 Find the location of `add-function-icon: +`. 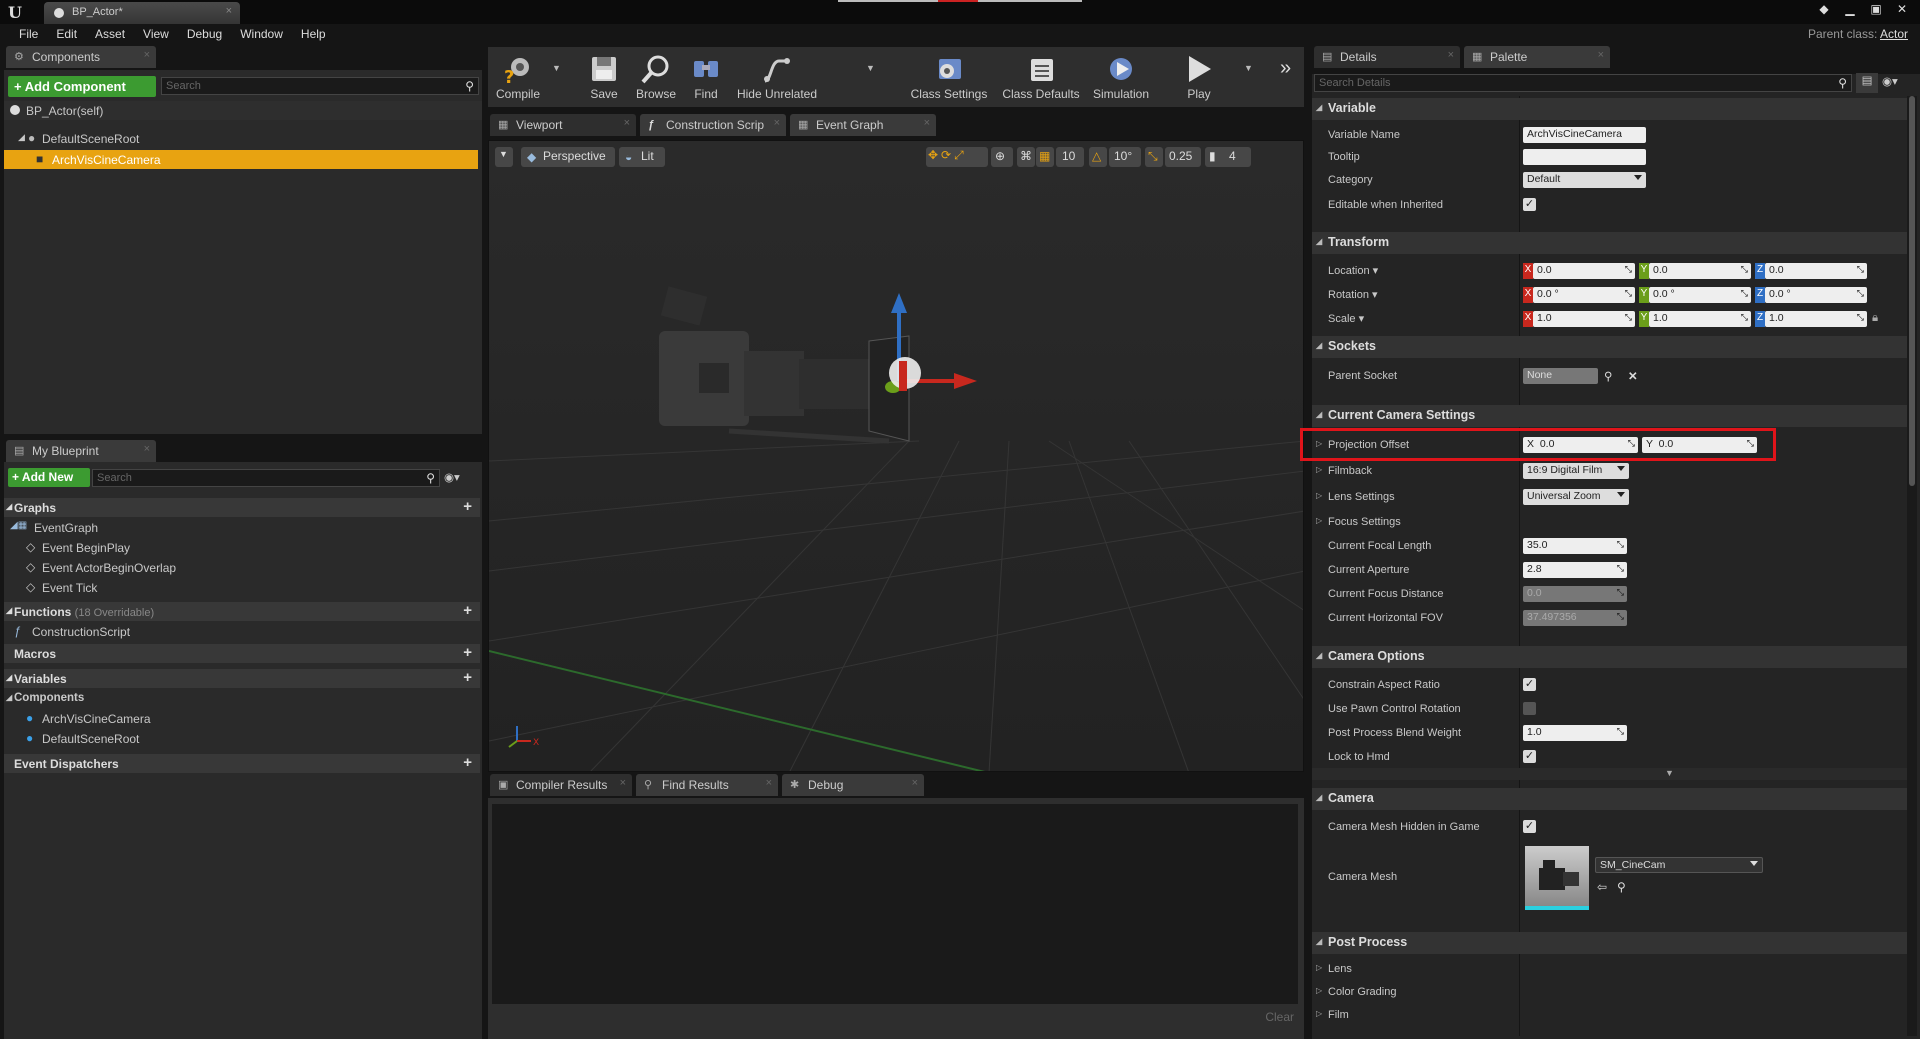

add-function-icon: + is located at coordinates (467, 610).